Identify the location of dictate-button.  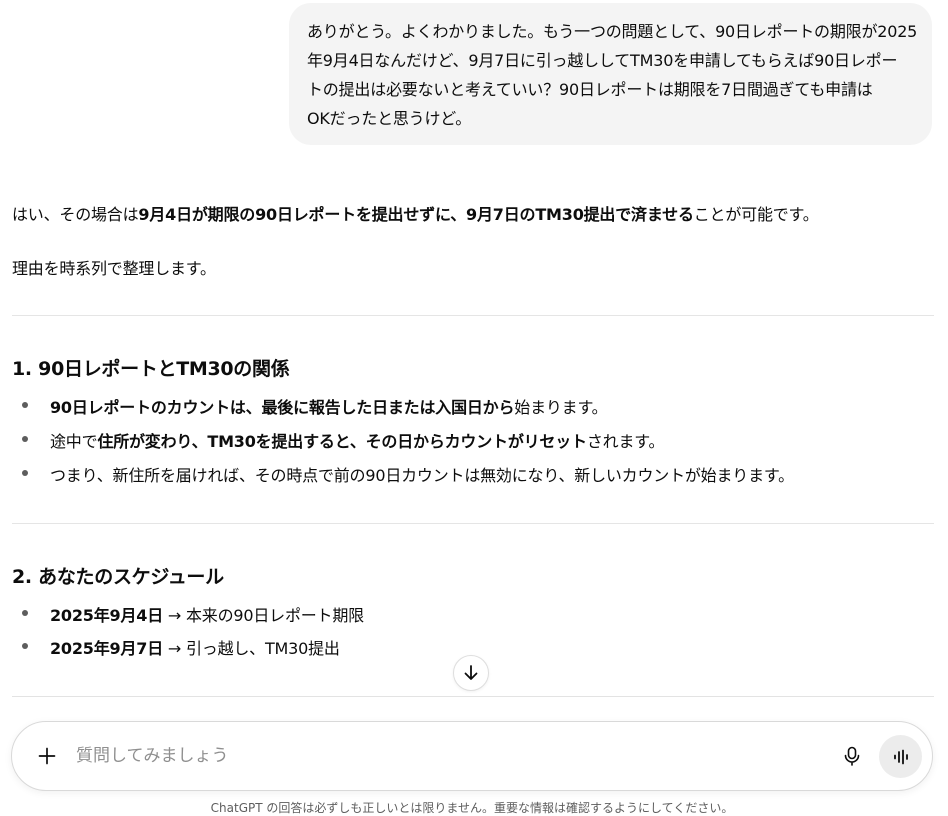
(852, 756).